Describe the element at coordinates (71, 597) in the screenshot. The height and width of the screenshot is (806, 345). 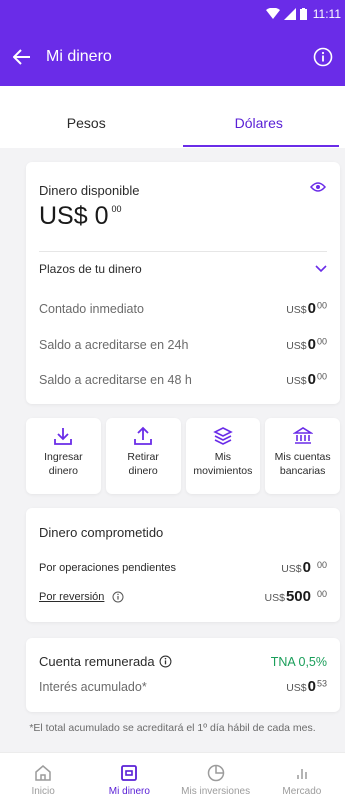
I see `reversion-link: Por reversión` at that location.